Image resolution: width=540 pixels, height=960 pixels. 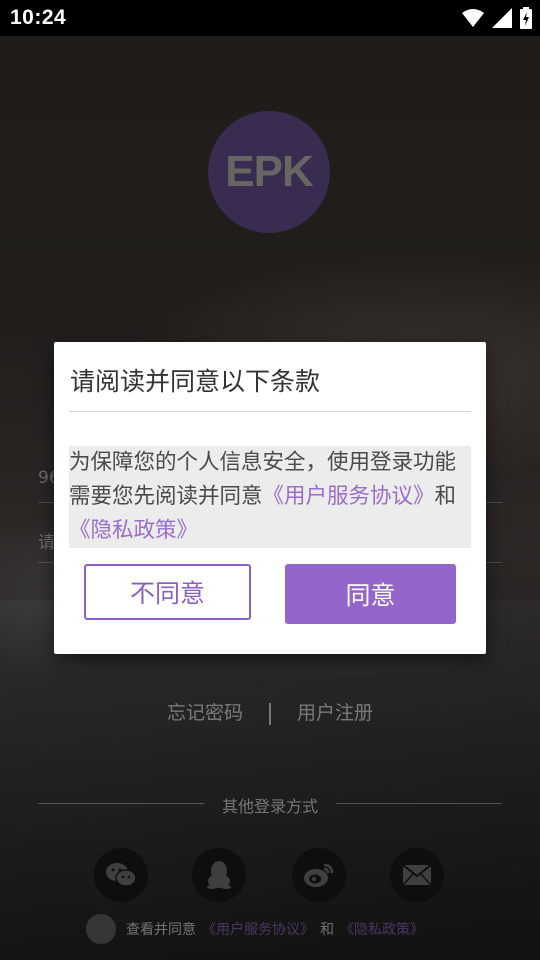 I want to click on dialog-divider, so click(x=270, y=411).